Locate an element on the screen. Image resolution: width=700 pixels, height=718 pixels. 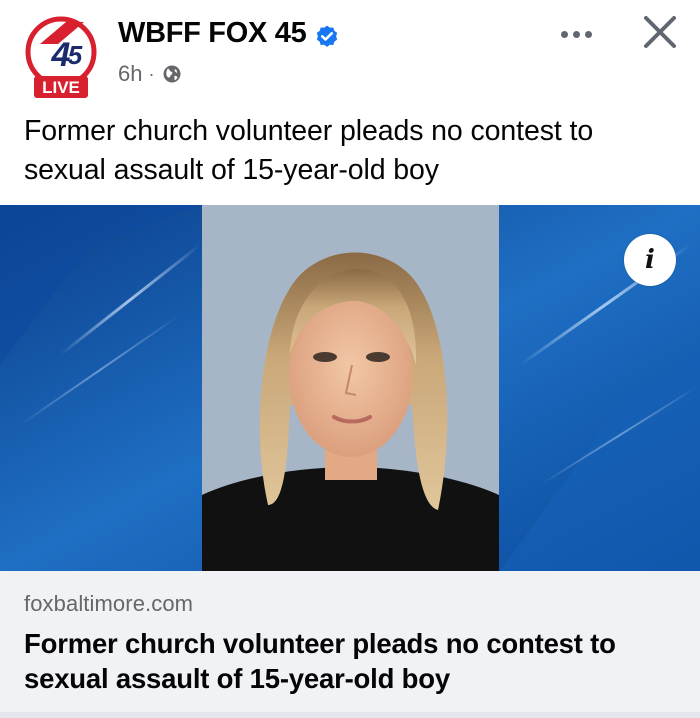
info-button: i is located at coordinates (650, 260).